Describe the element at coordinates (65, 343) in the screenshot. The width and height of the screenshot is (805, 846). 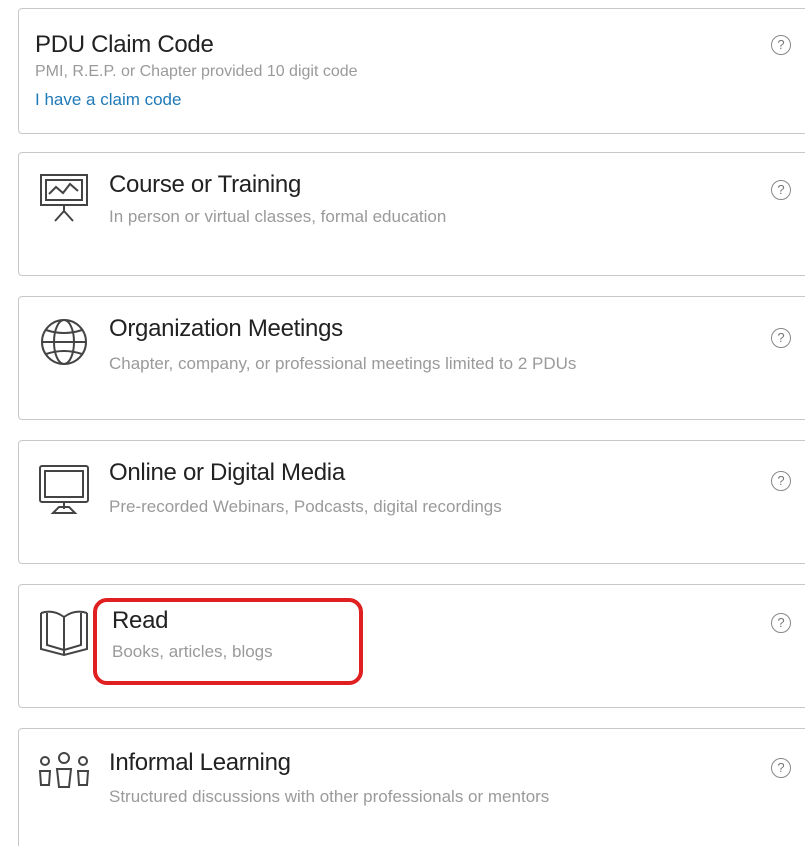
I see `globe-icon` at that location.